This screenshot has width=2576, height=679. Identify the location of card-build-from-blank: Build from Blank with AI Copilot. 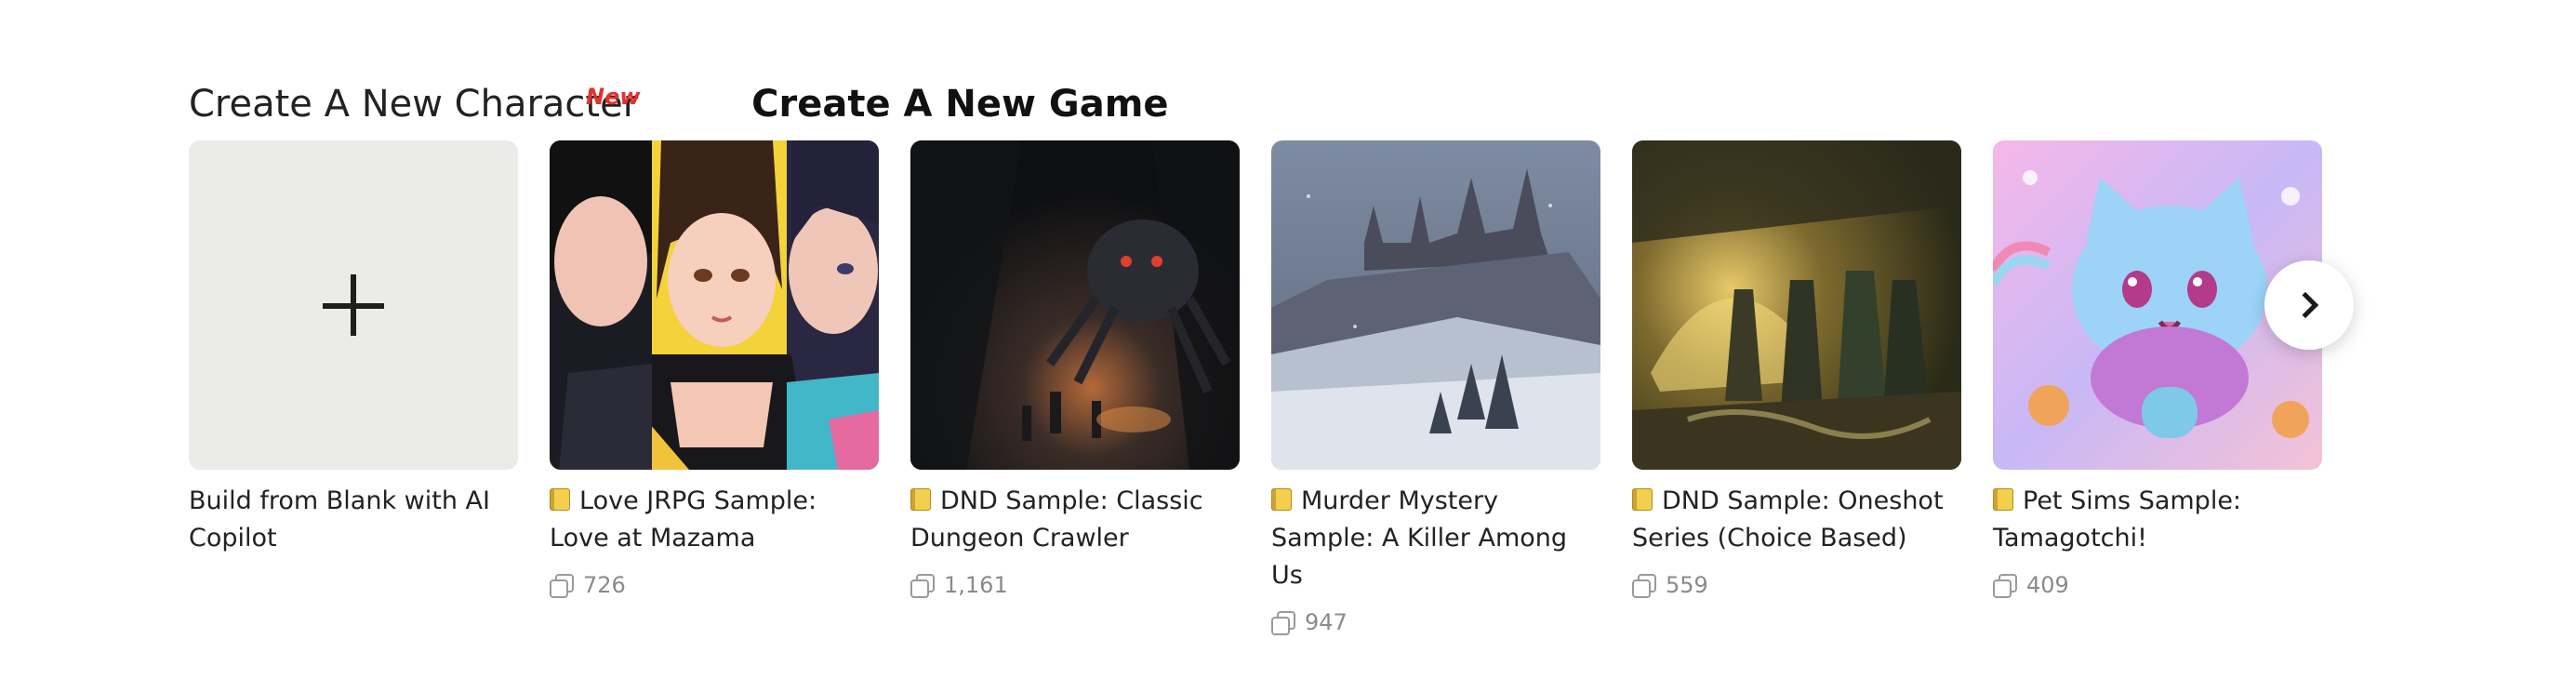
(353, 387).